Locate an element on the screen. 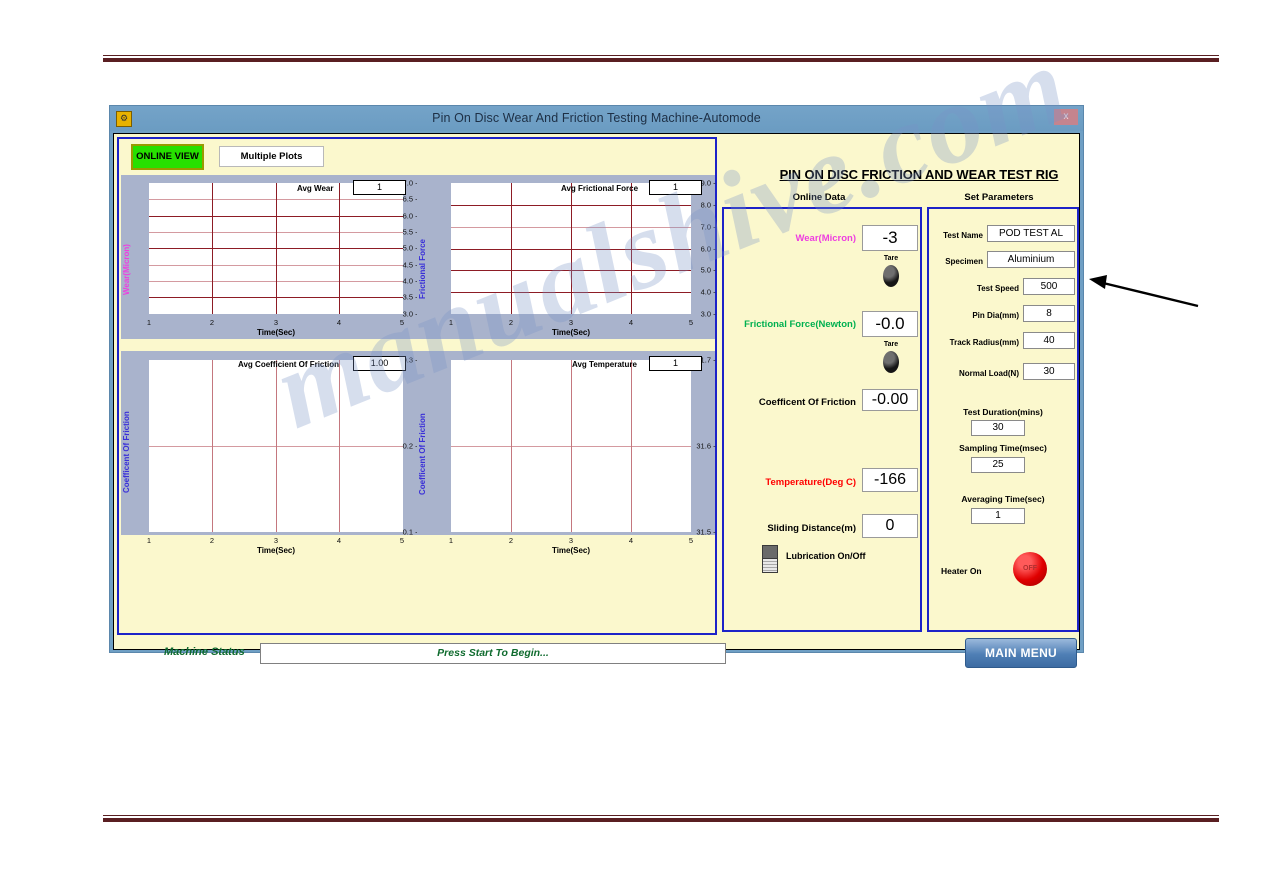 This screenshot has height=893, width=1263. ytick: 7.0 - is located at coordinates (708, 227).